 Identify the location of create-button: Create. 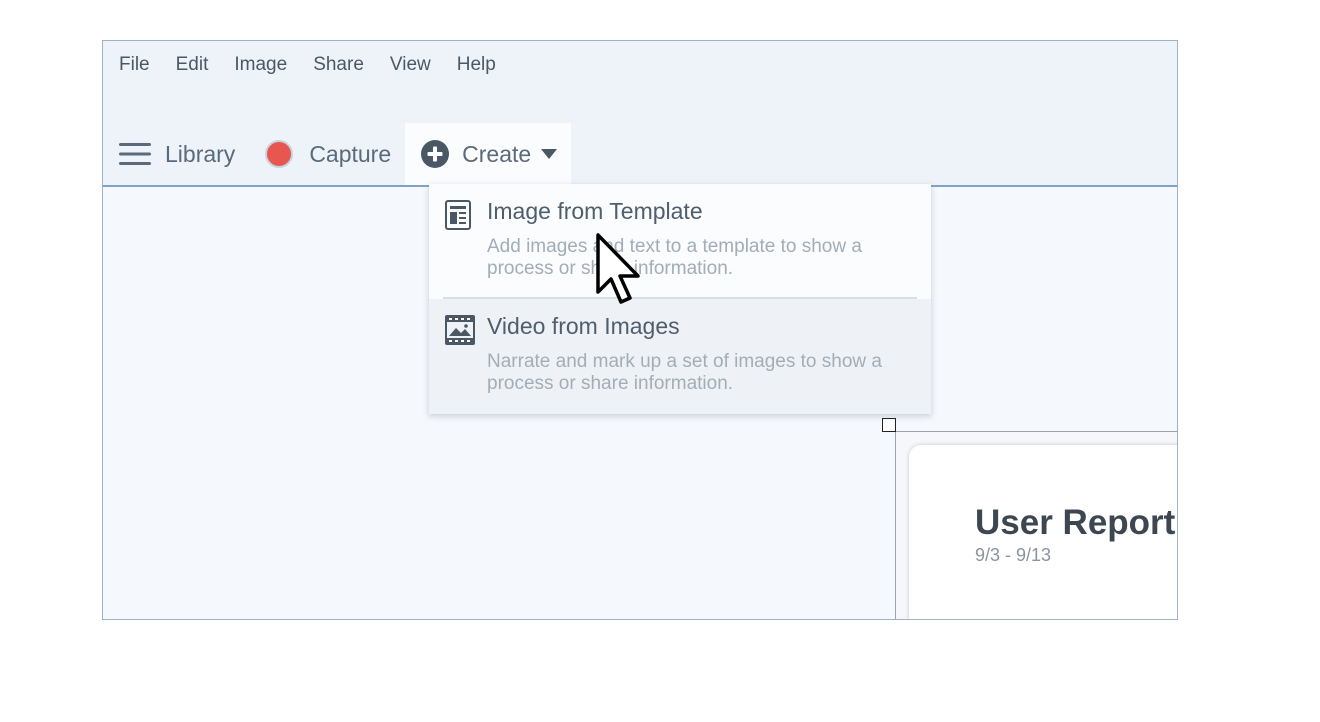
(488, 154).